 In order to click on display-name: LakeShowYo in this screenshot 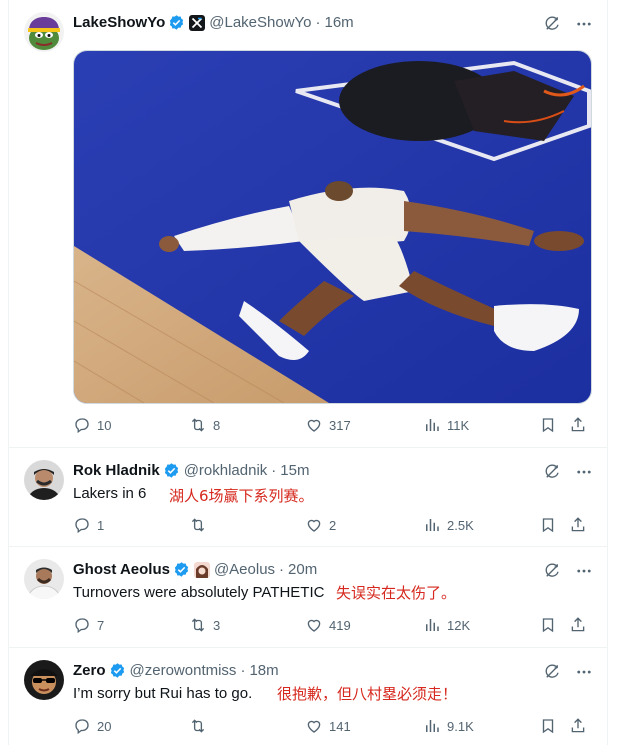, I will do `click(119, 22)`.